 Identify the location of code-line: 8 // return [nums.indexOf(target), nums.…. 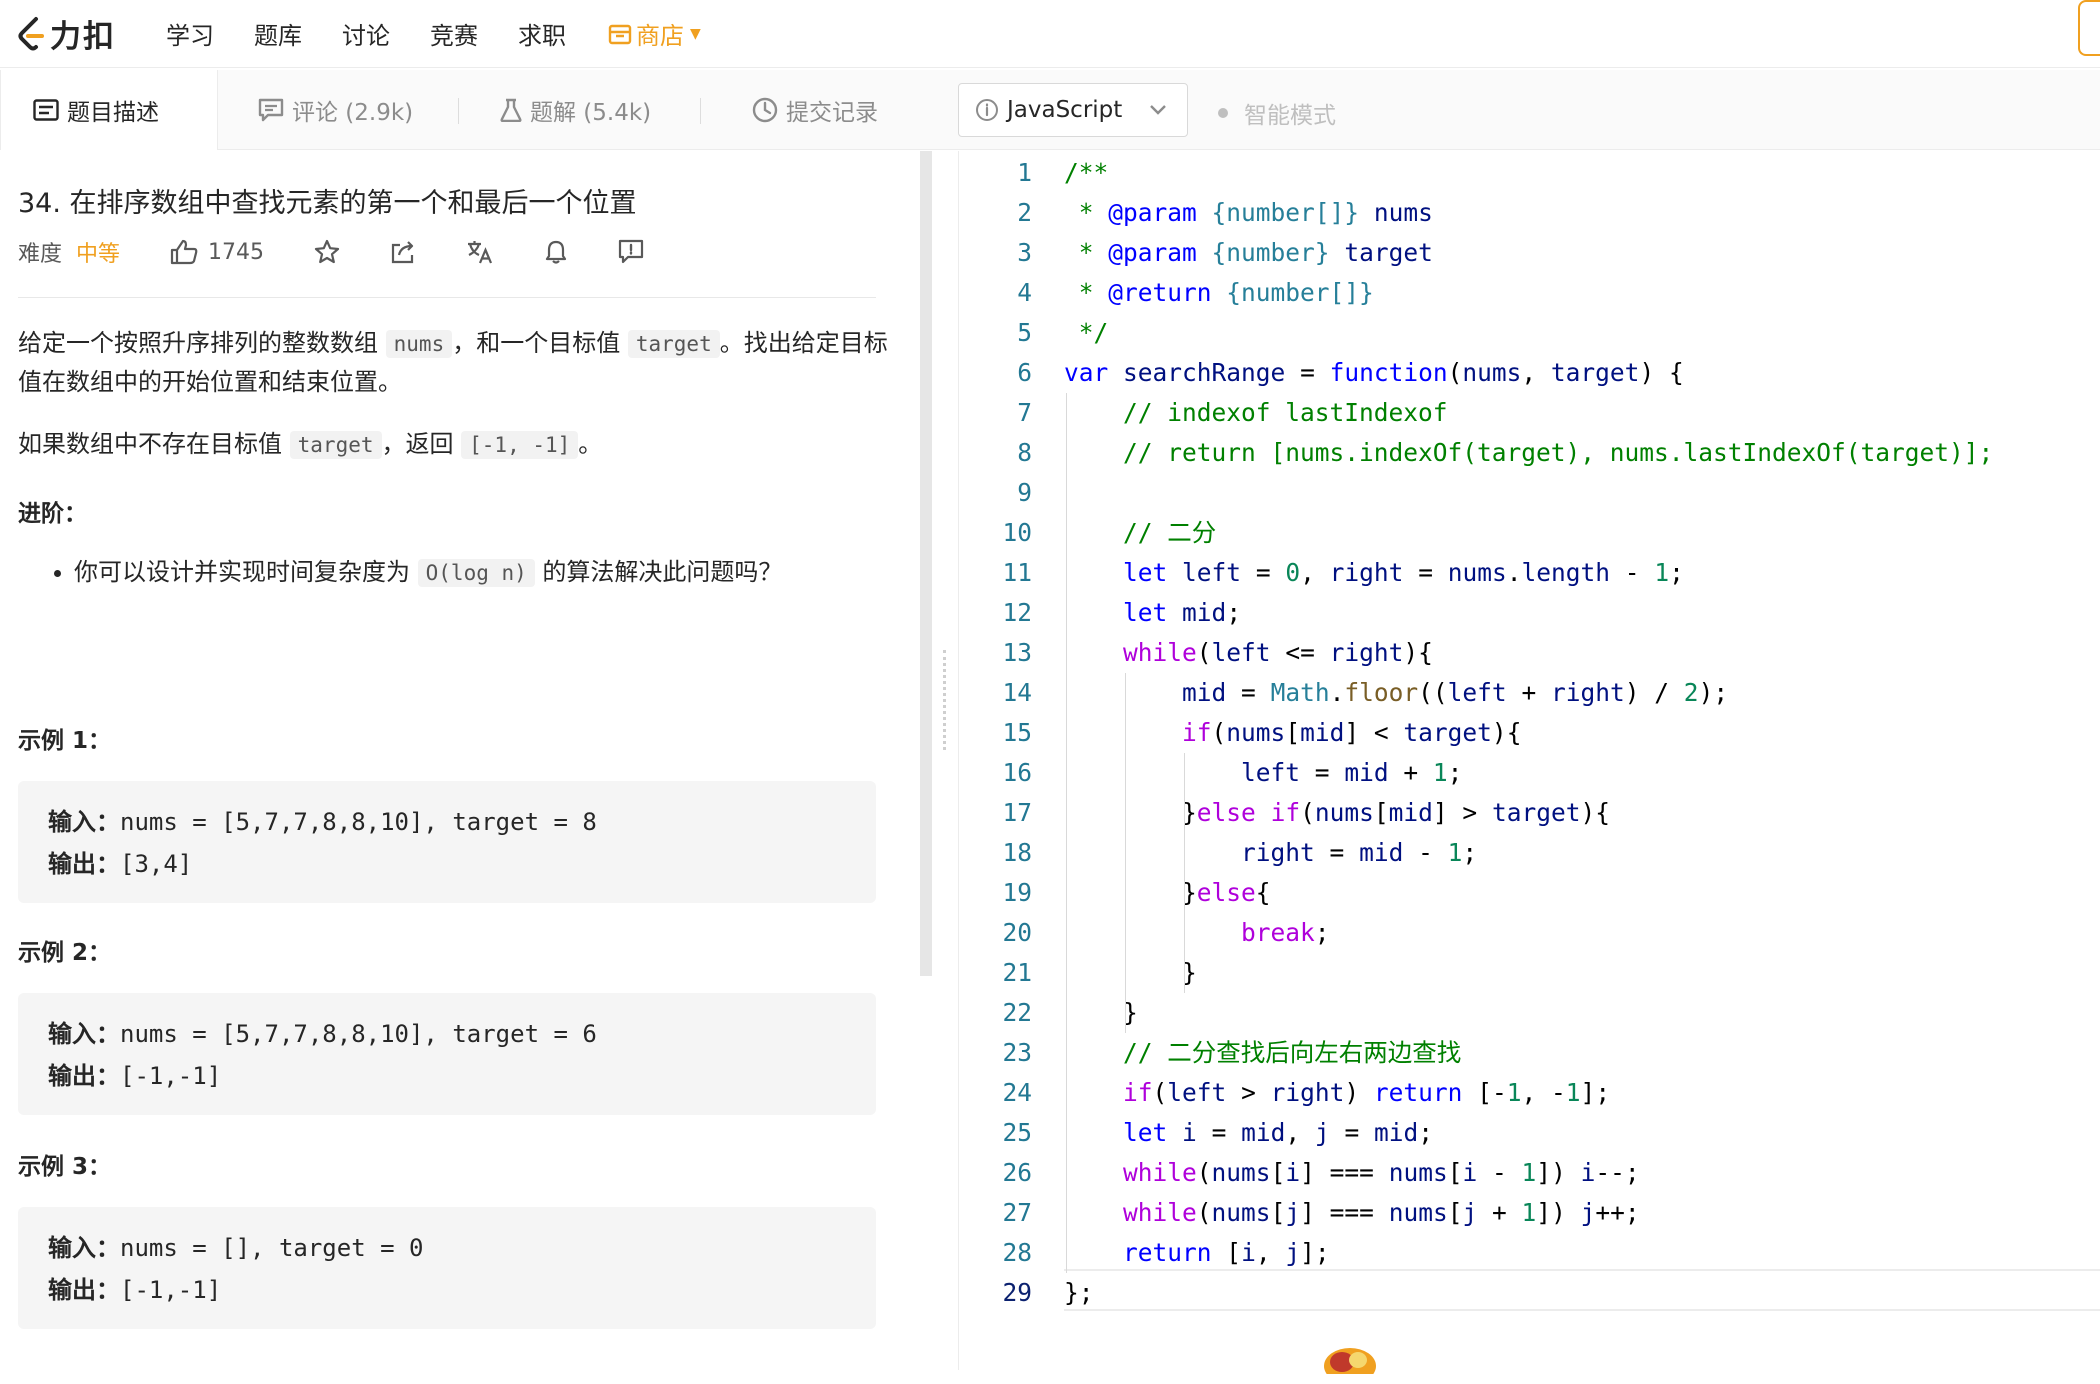
(1530, 453).